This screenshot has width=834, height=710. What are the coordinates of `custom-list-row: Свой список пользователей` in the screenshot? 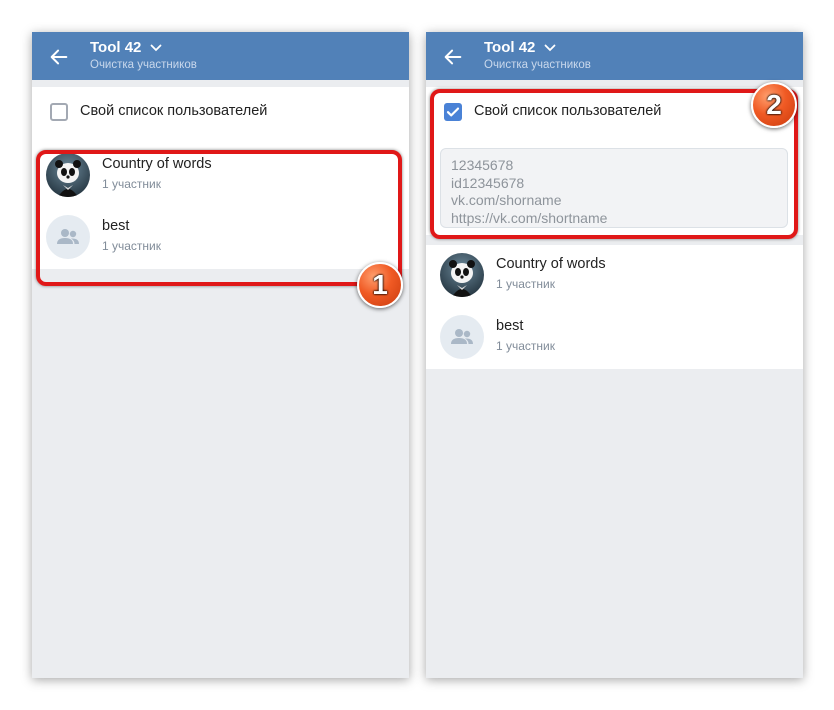 It's located at (220, 116).